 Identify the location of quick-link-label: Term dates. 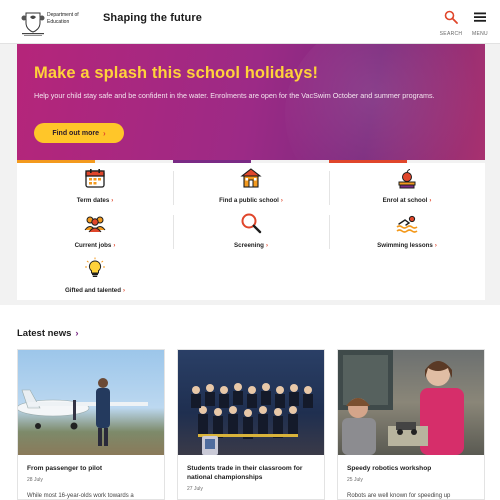
(93, 200).